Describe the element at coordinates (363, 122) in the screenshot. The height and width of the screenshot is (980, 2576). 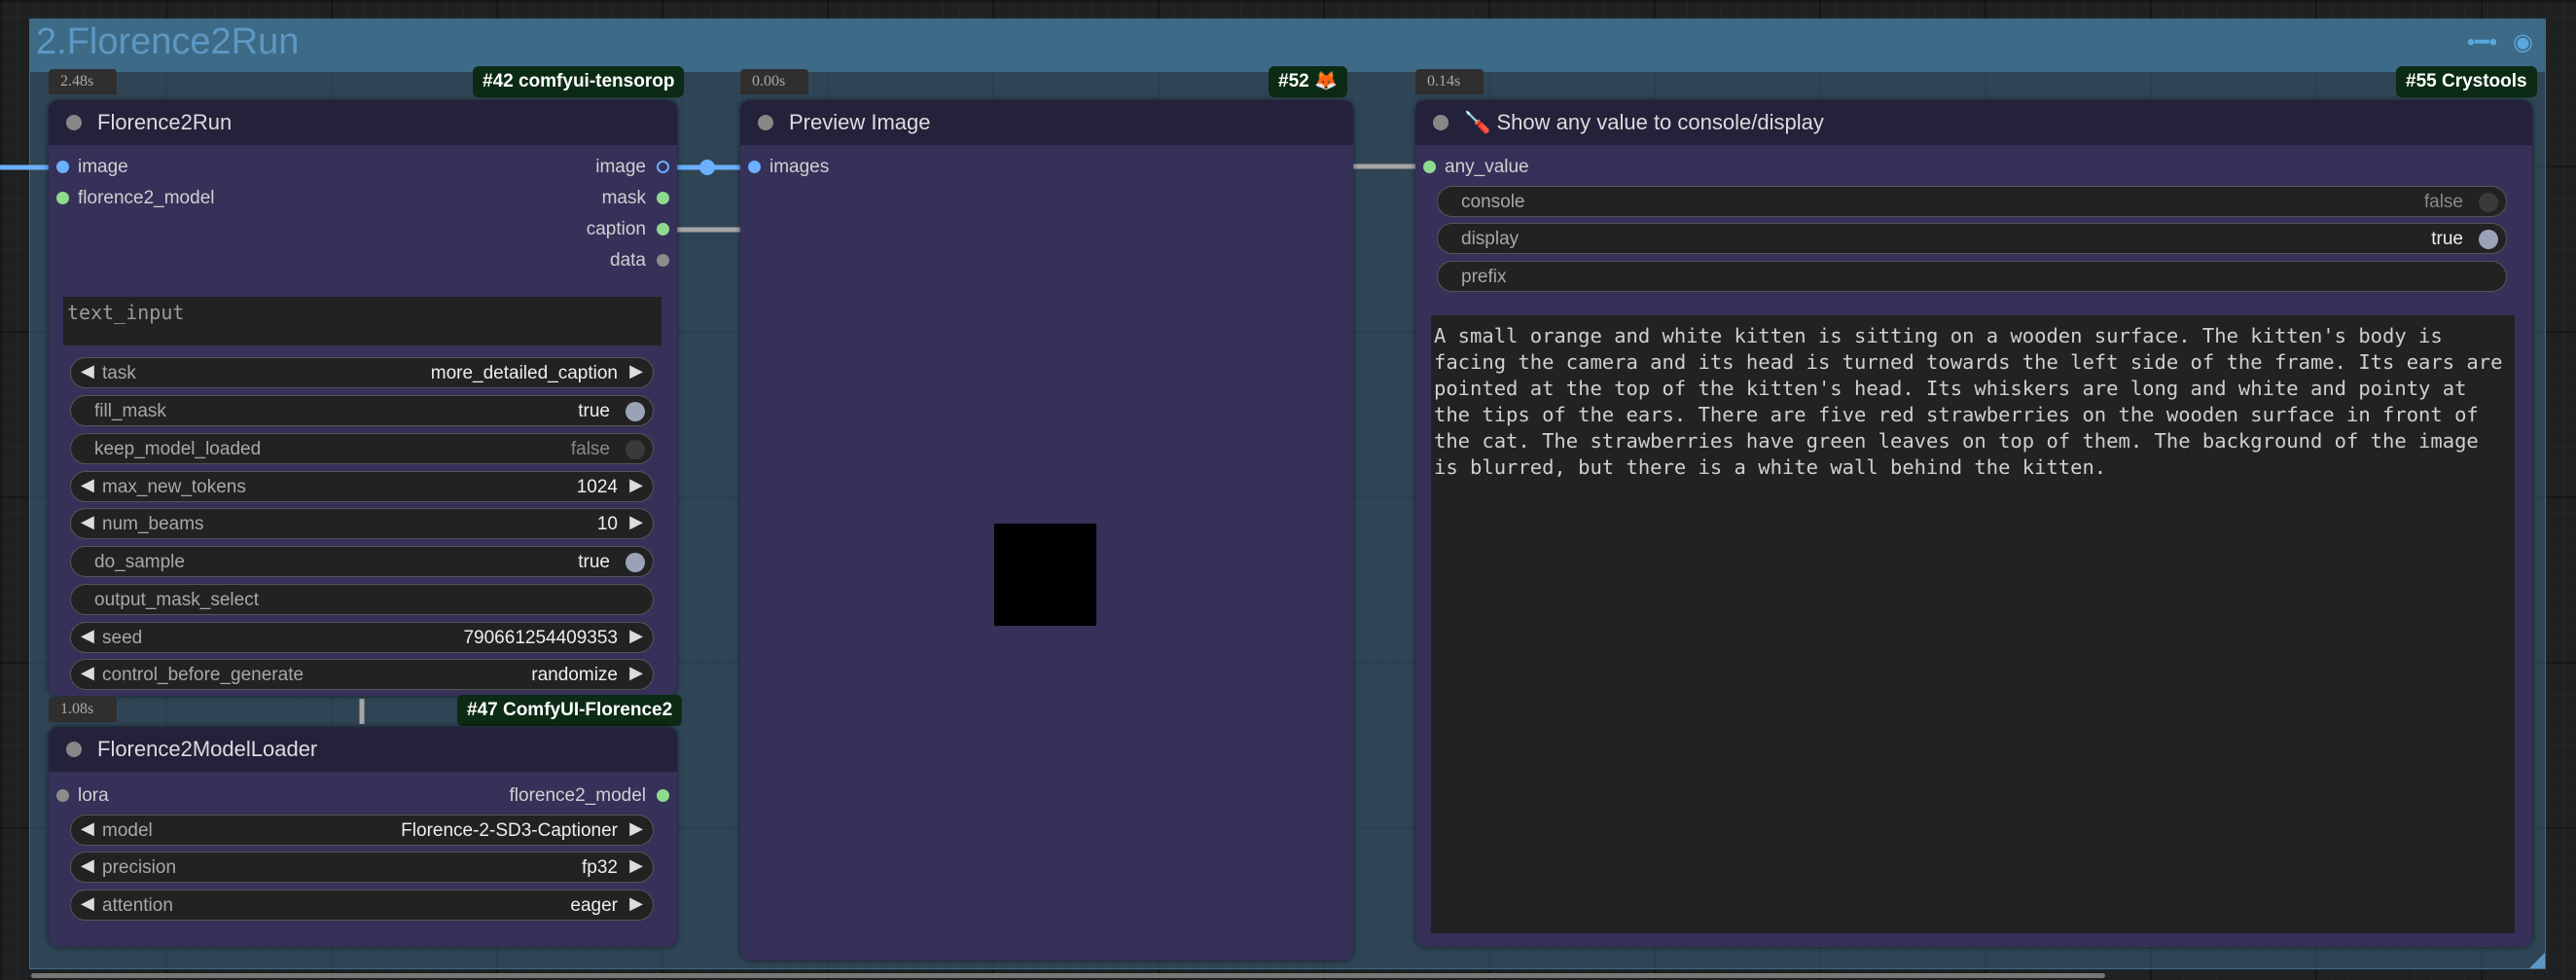
I see `node-title-bar: Florence2Run` at that location.